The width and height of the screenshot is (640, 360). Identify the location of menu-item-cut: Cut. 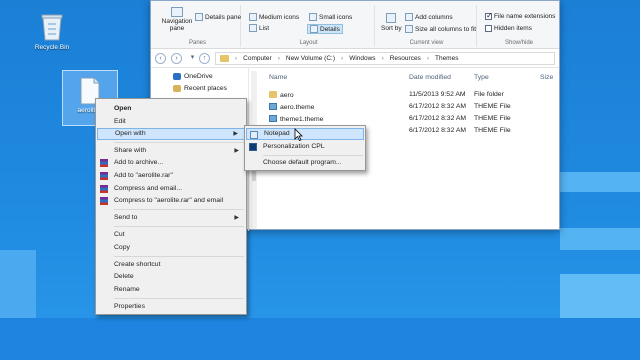
(171, 235).